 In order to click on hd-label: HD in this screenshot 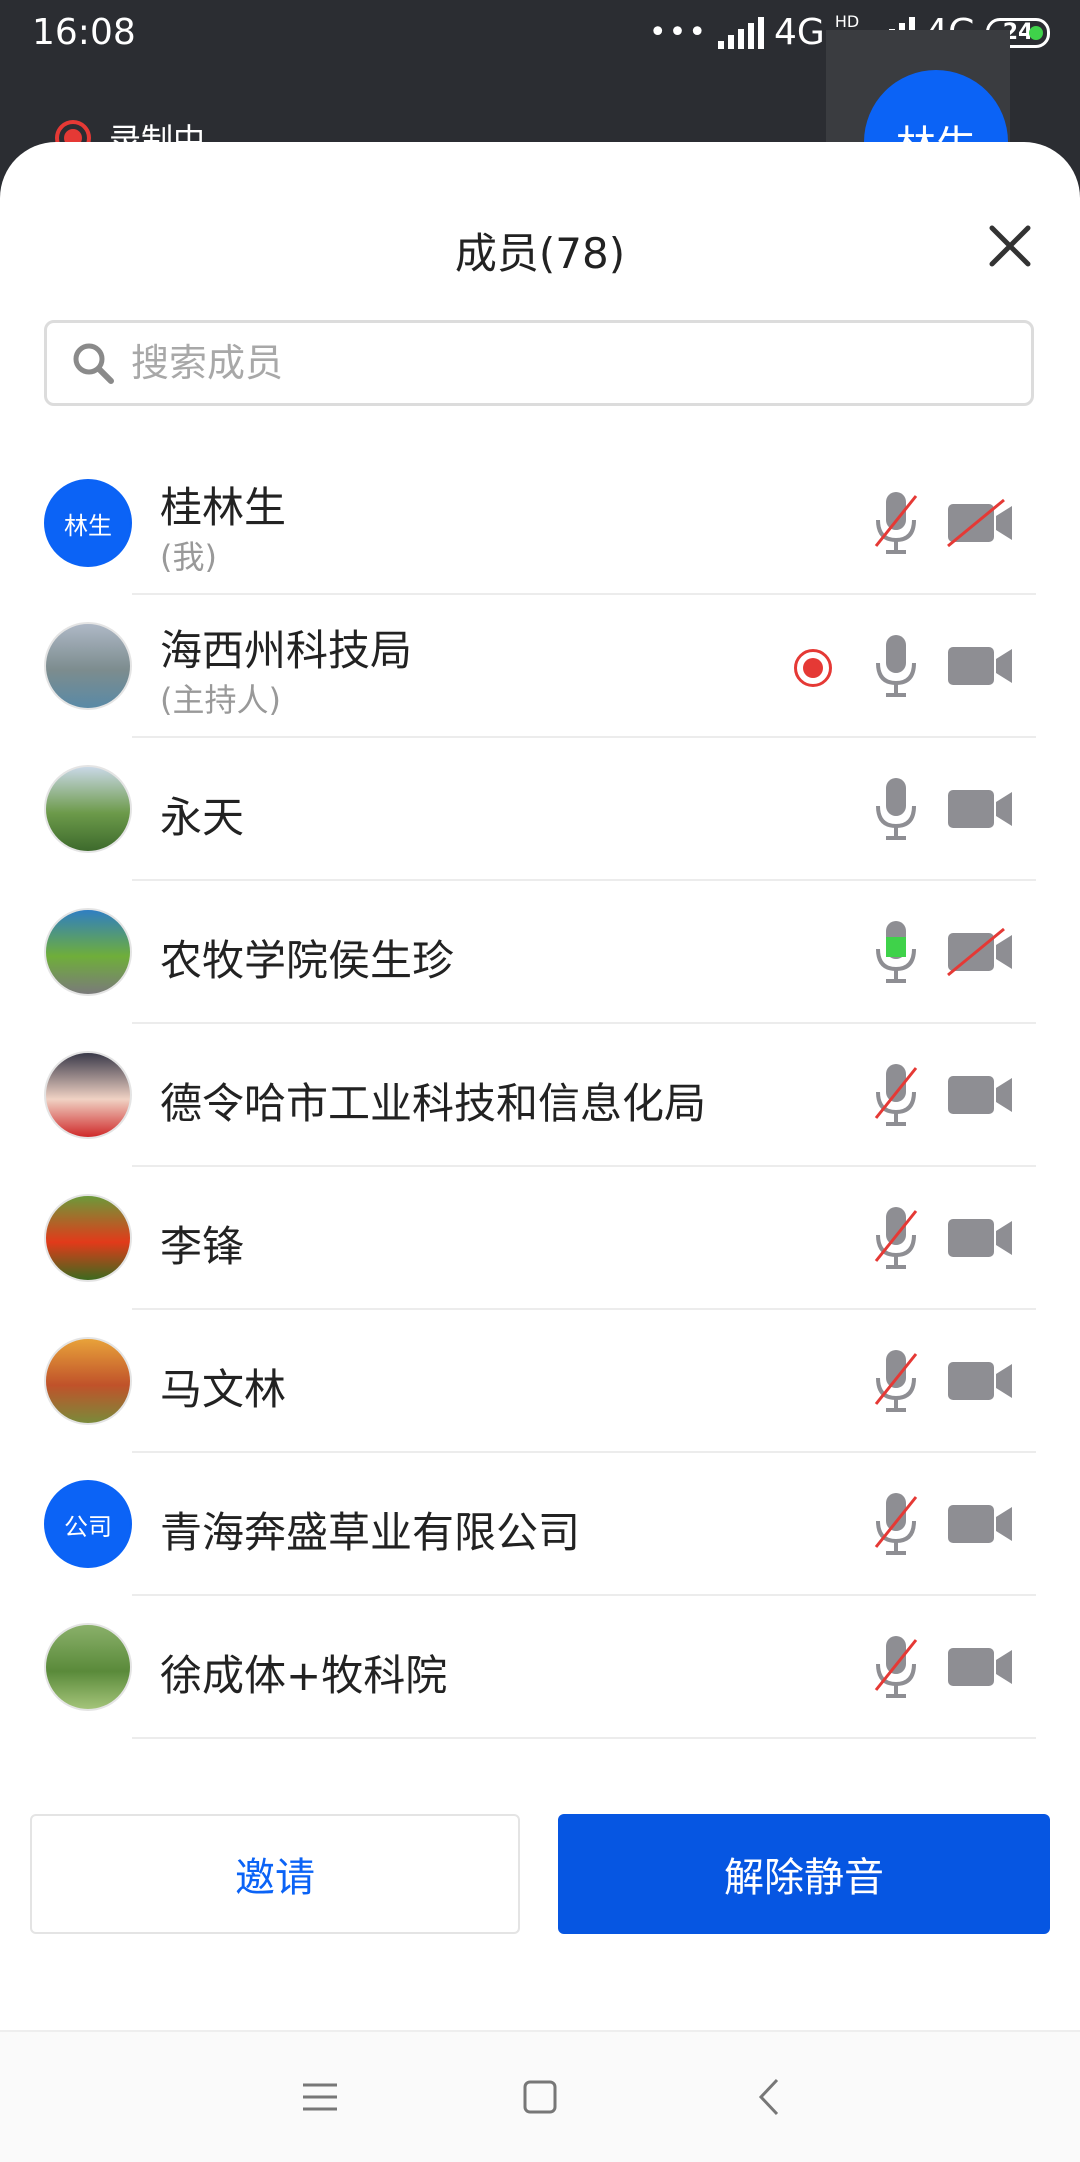, I will do `click(847, 21)`.